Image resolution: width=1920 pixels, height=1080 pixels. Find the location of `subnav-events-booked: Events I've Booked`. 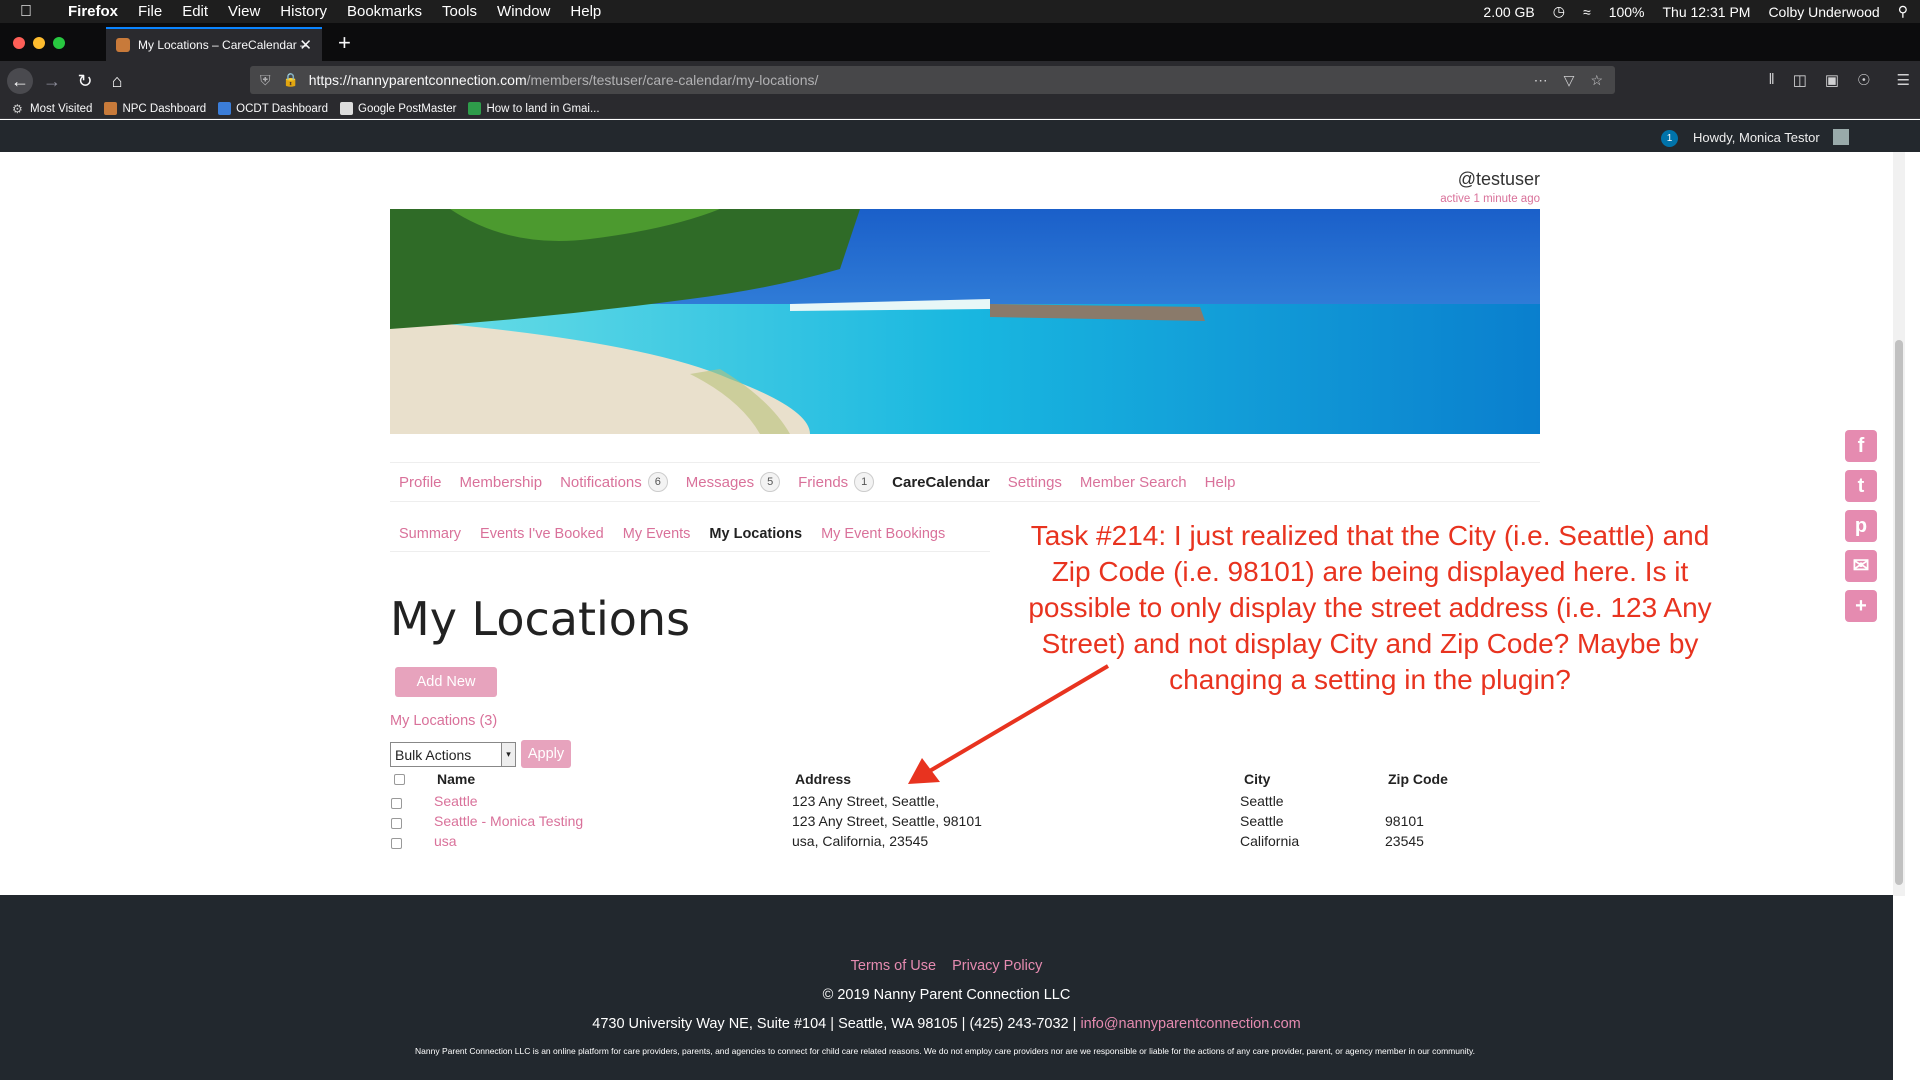

subnav-events-booked: Events I've Booked is located at coordinates (542, 534).